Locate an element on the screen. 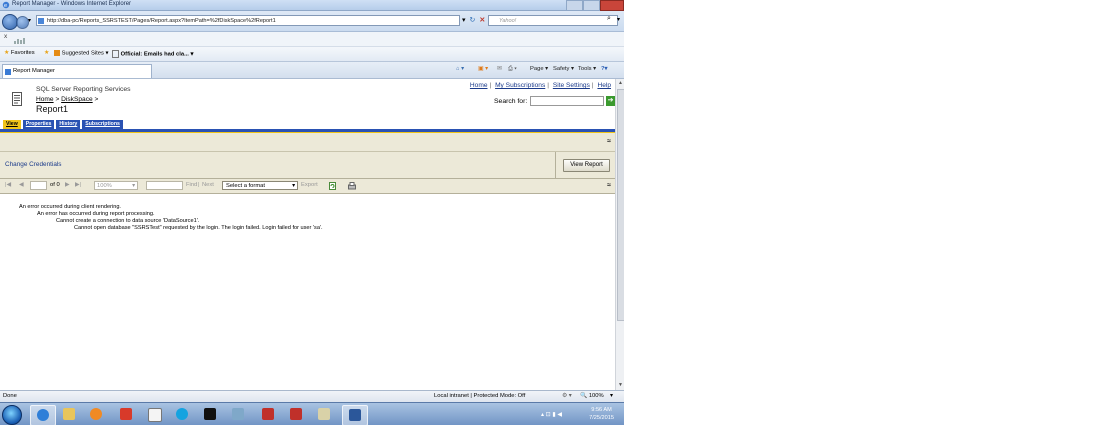  taskbar-skype is located at coordinates (182, 414).